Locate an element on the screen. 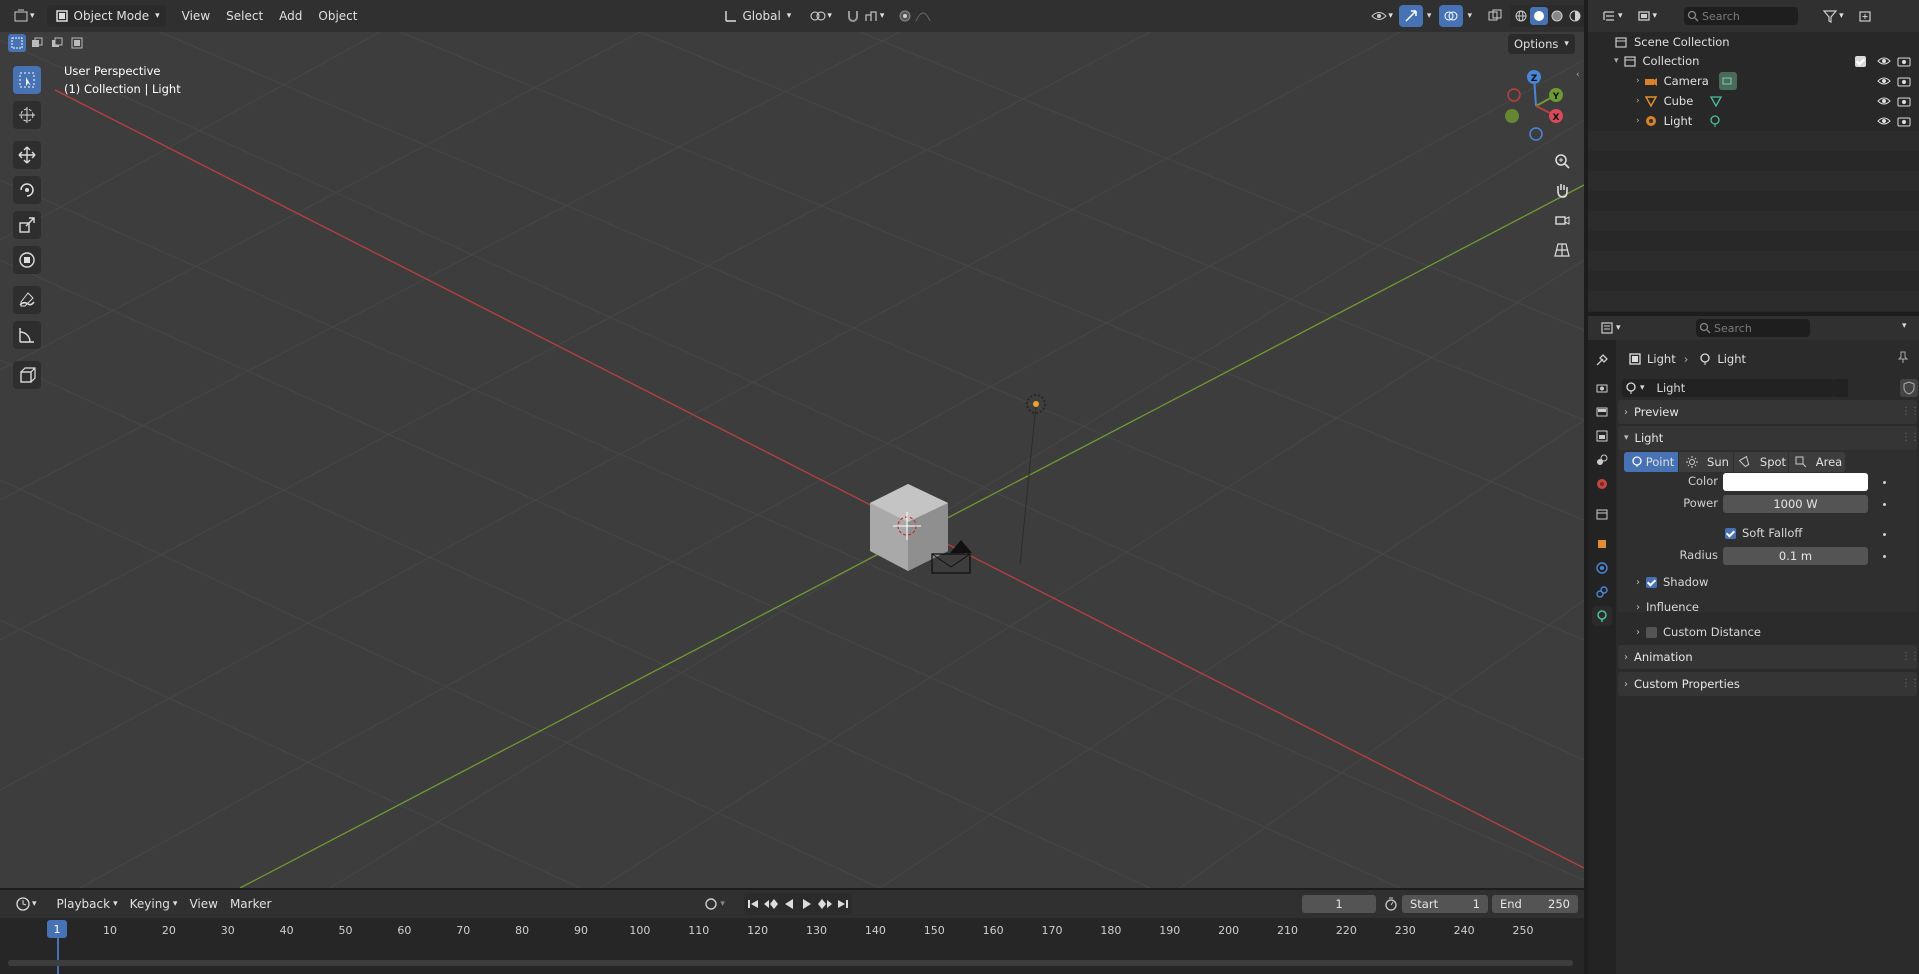  tab-physics is located at coordinates (1602, 568).